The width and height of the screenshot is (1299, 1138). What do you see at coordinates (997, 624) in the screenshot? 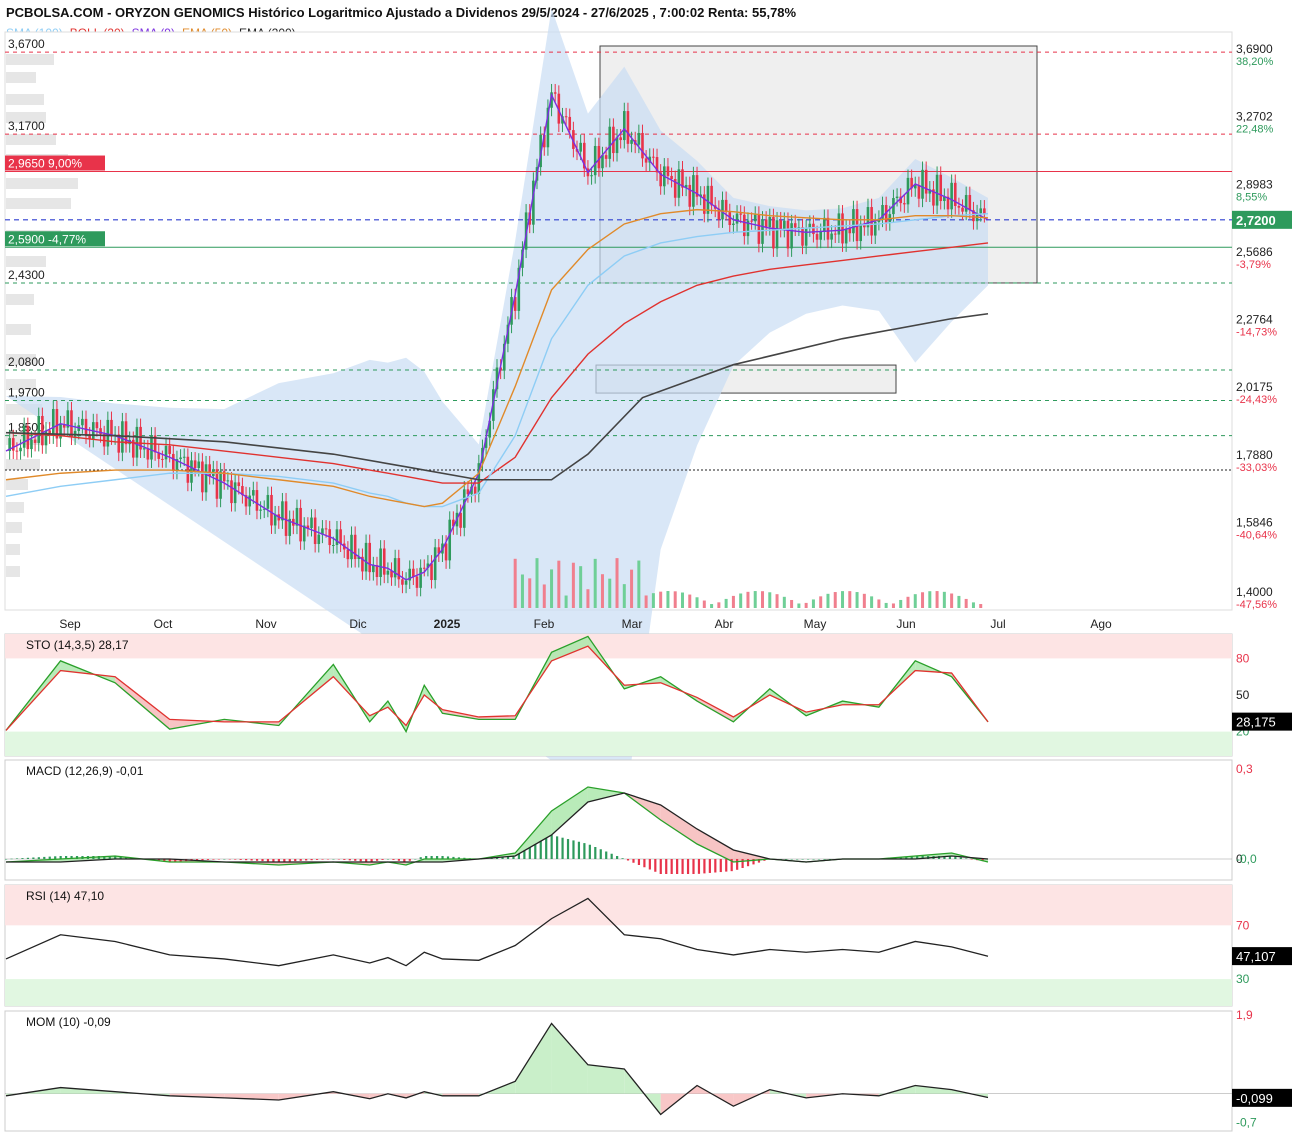
I see `x-axis-label-10: Jul` at bounding box center [997, 624].